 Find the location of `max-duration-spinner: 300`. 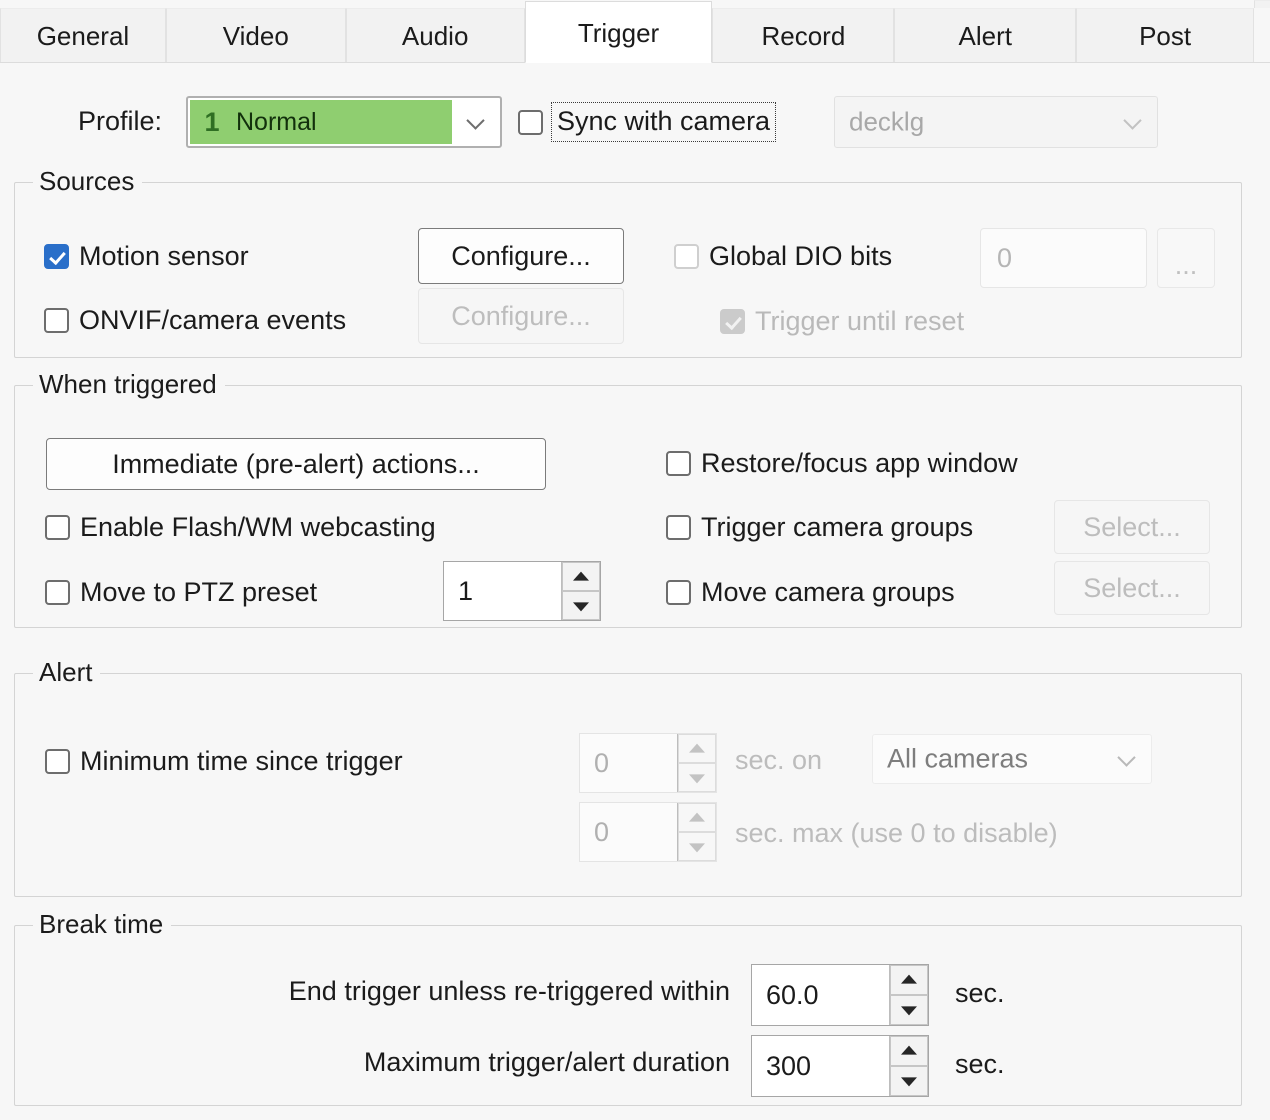

max-duration-spinner: 300 is located at coordinates (840, 1066).